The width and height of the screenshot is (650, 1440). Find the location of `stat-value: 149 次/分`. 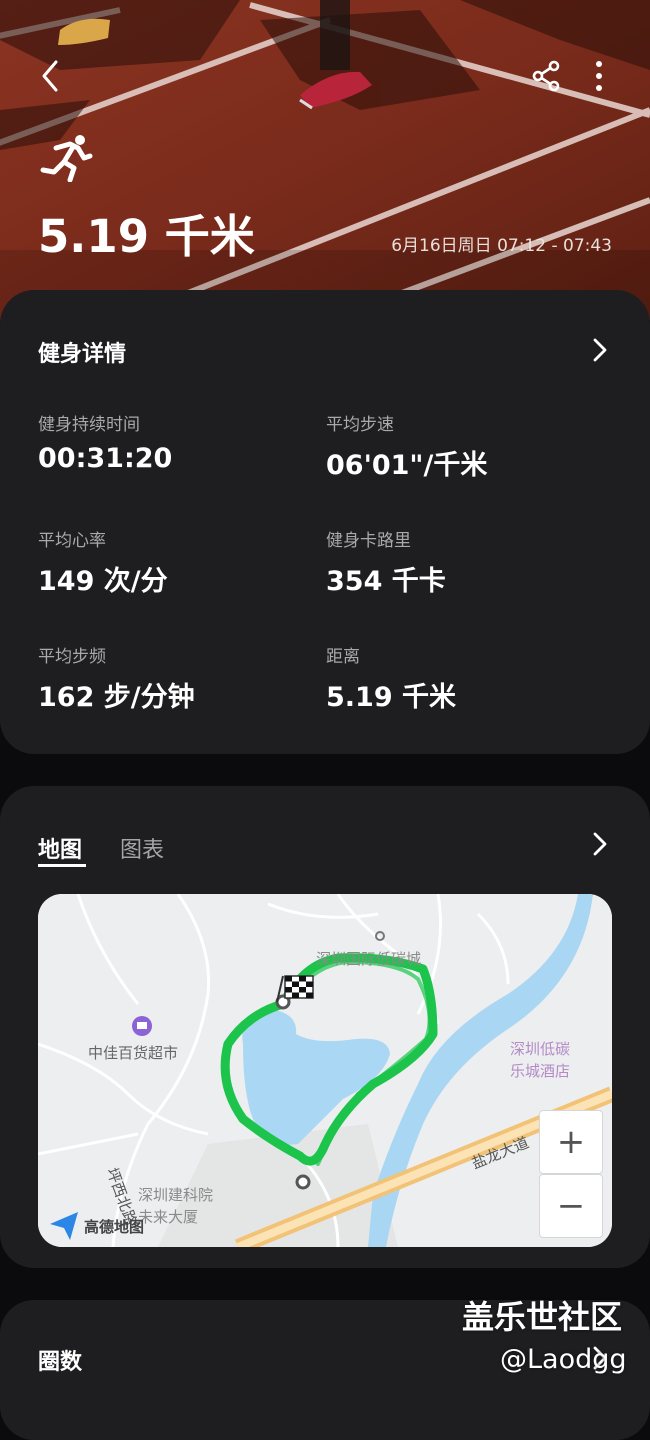

stat-value: 149 次/分 is located at coordinates (103, 581).